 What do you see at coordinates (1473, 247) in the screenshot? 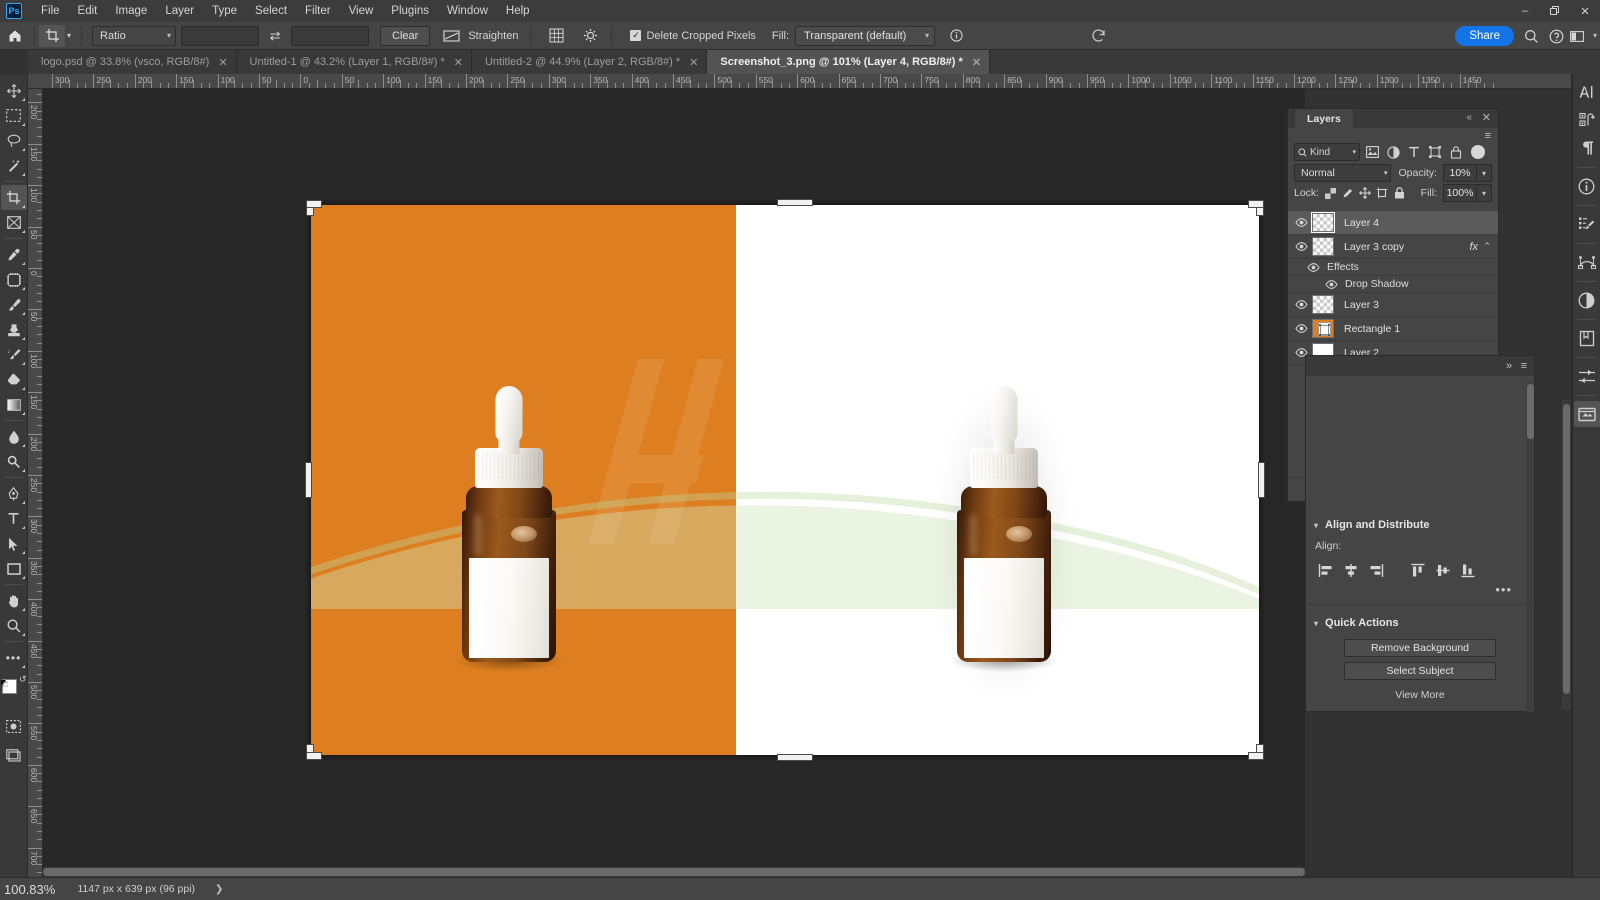
I see `layer-effects-fx-icon: fx` at bounding box center [1473, 247].